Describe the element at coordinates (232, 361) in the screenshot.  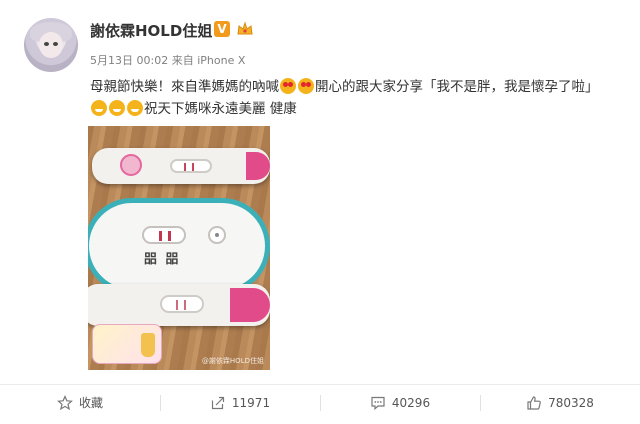
I see `photo-watermark: @謝依霖HOLD住姐` at that location.